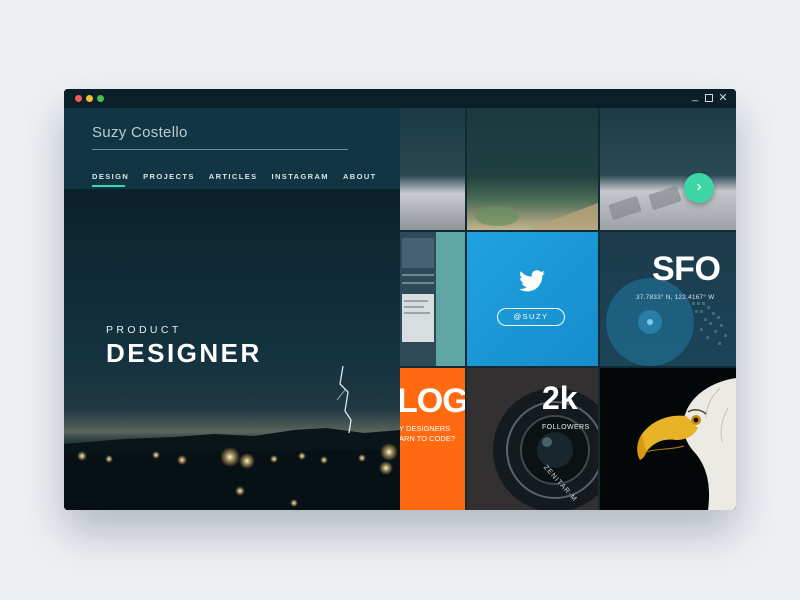  What do you see at coordinates (532, 439) in the screenshot?
I see `tile-camera: 2k FOLLOWERS ZENITAR-M` at bounding box center [532, 439].